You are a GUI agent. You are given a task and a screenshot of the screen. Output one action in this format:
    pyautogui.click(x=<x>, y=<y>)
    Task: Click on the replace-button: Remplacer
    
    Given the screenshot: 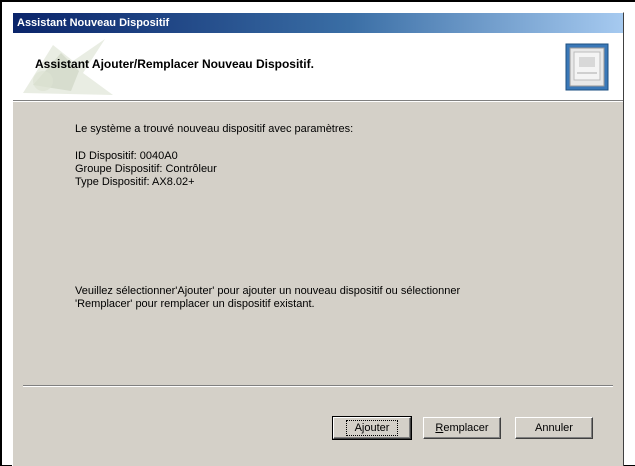 What is the action you would take?
    pyautogui.click(x=462, y=428)
    